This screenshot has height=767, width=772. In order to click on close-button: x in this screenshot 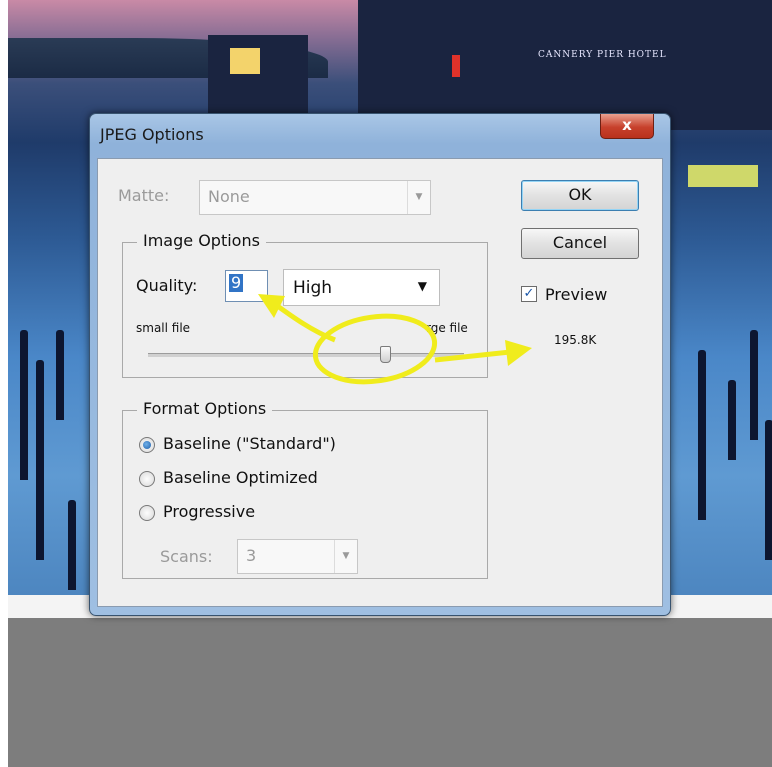, I will do `click(627, 126)`.